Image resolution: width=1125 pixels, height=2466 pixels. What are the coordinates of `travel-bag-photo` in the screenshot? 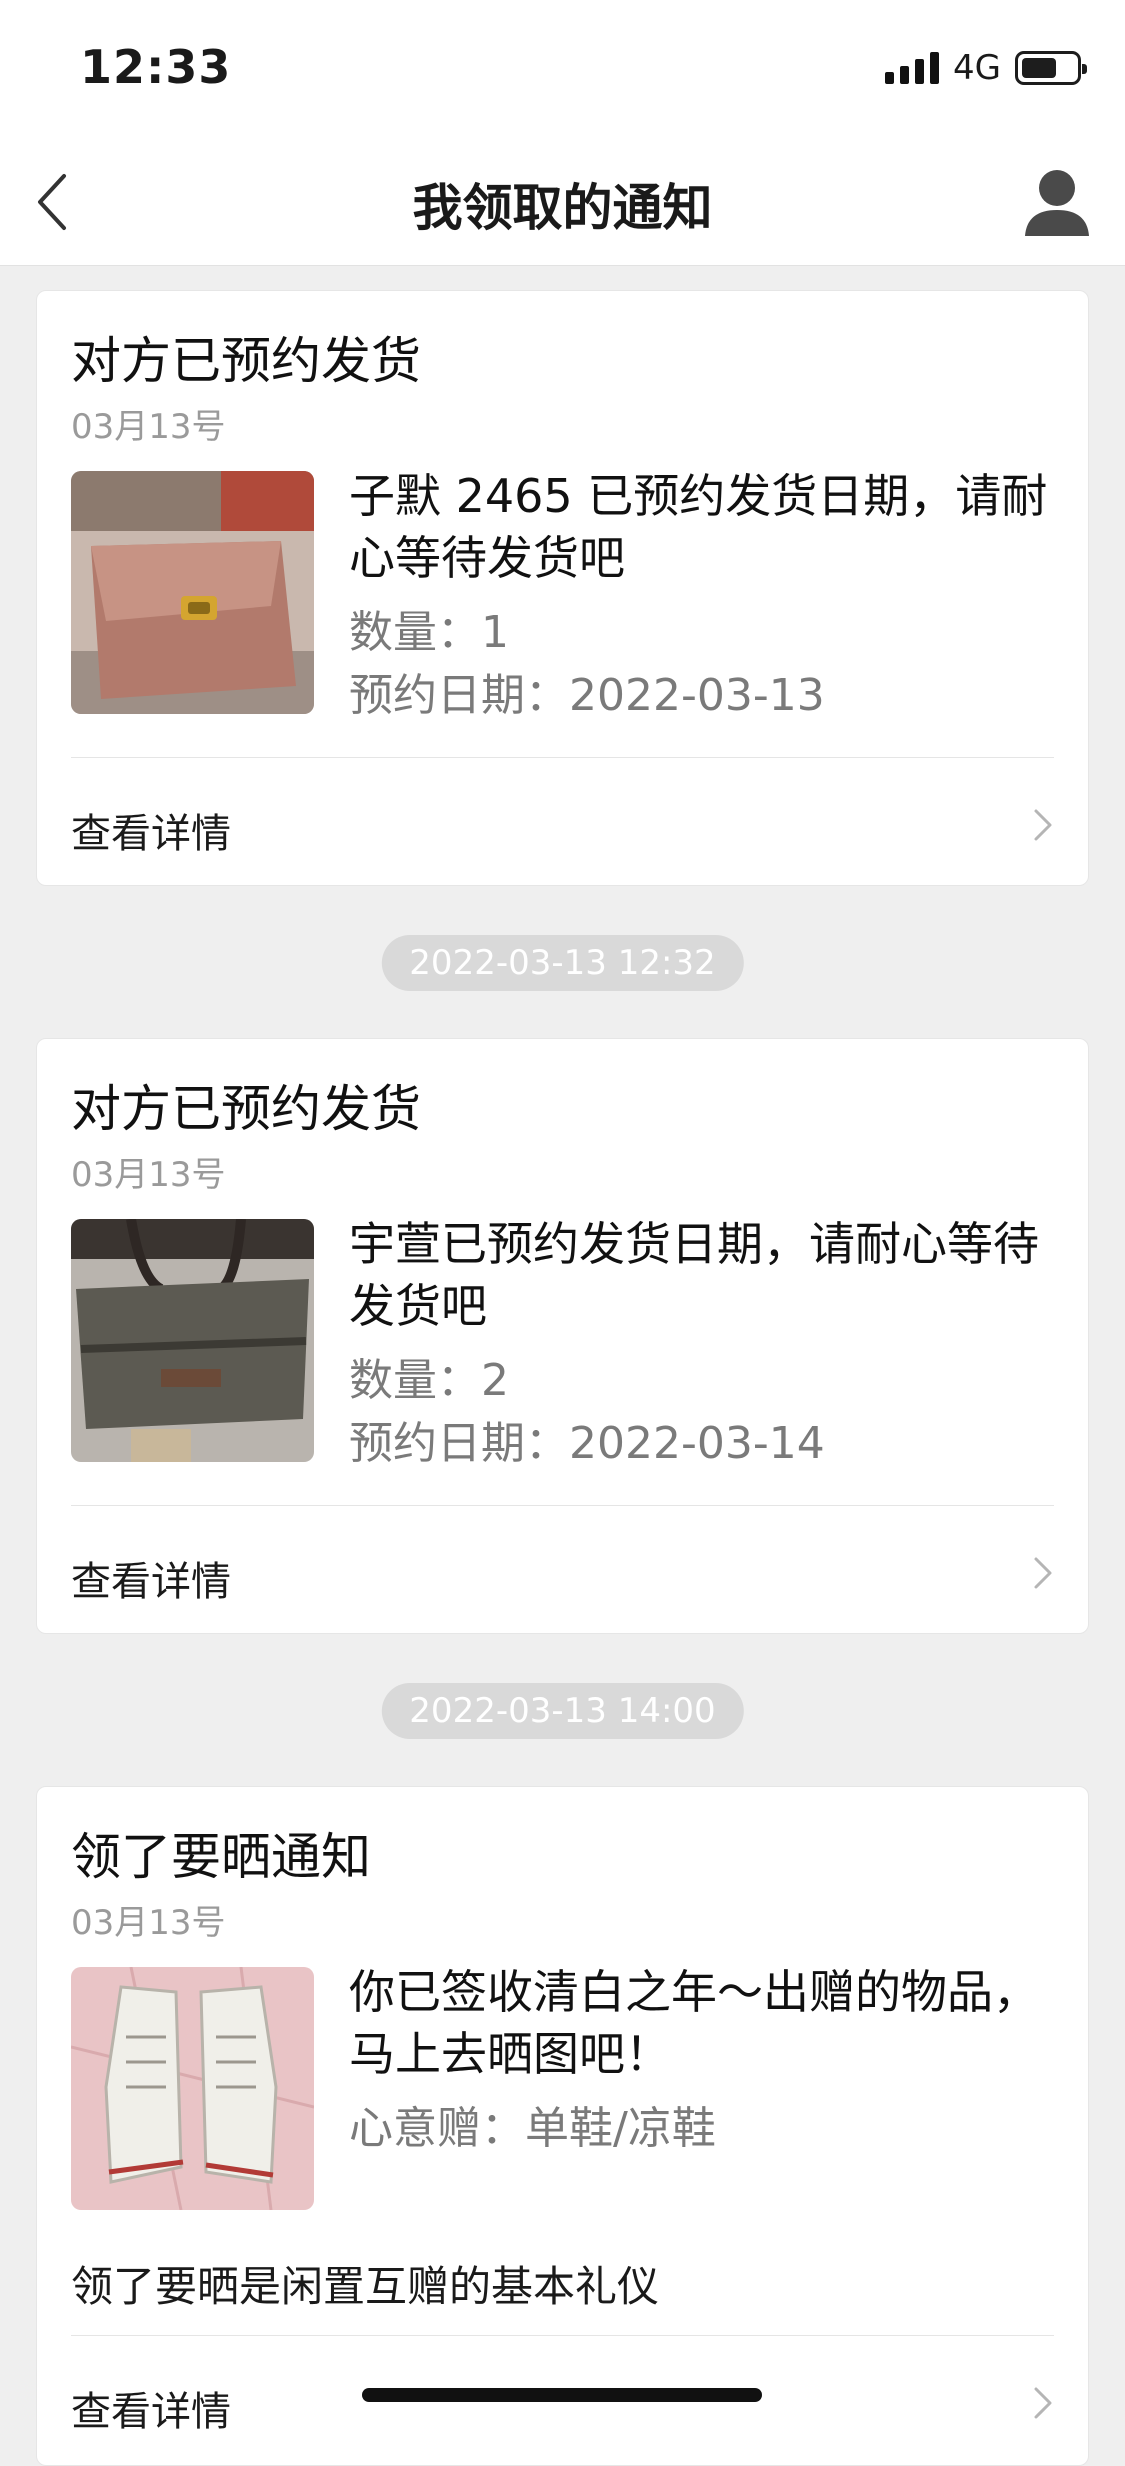 It's located at (192, 1340).